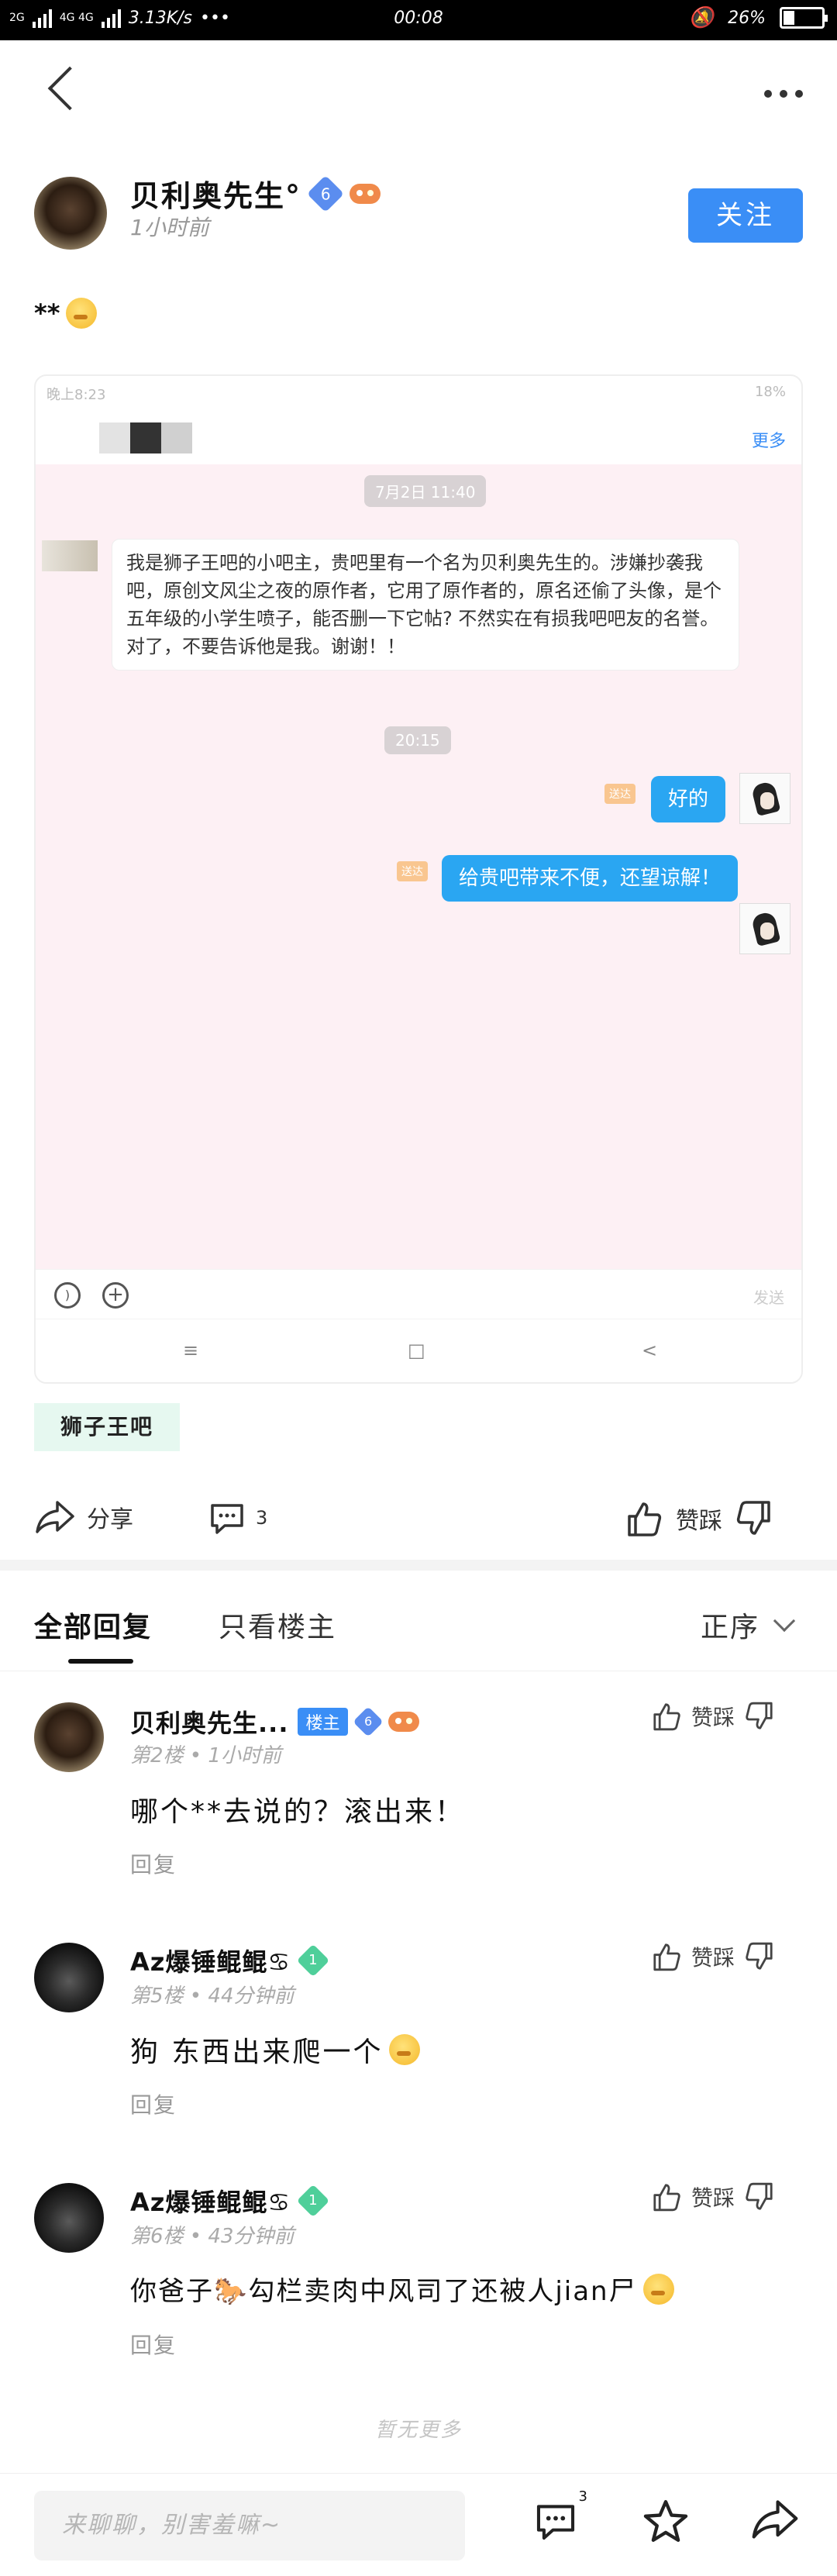 This screenshot has width=837, height=2576. Describe the element at coordinates (418, 740) in the screenshot. I see `time-chip: 20:15` at that location.